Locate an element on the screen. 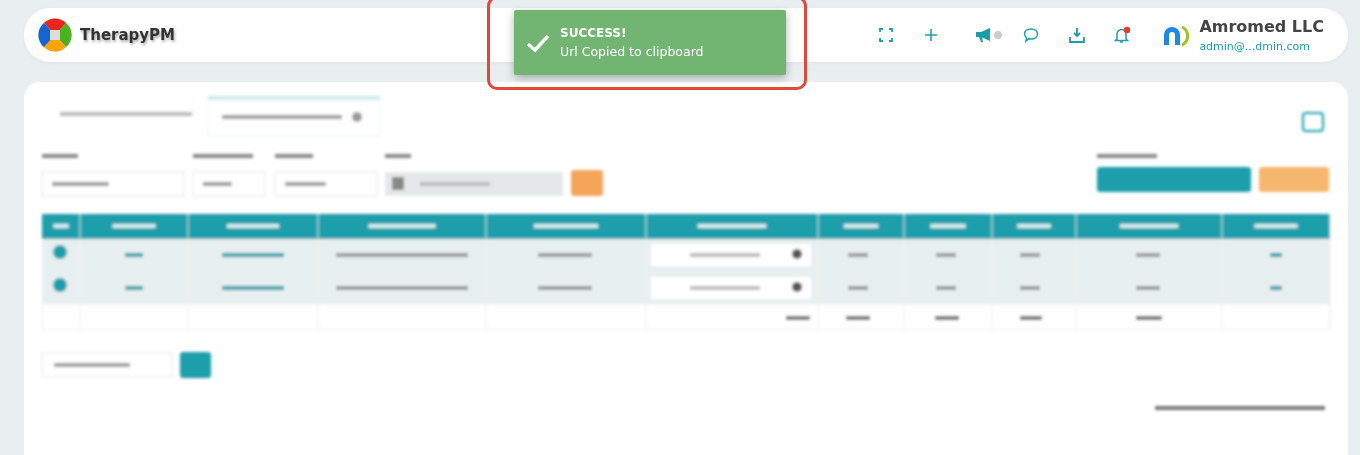  chat-icon is located at coordinates (1031, 35).